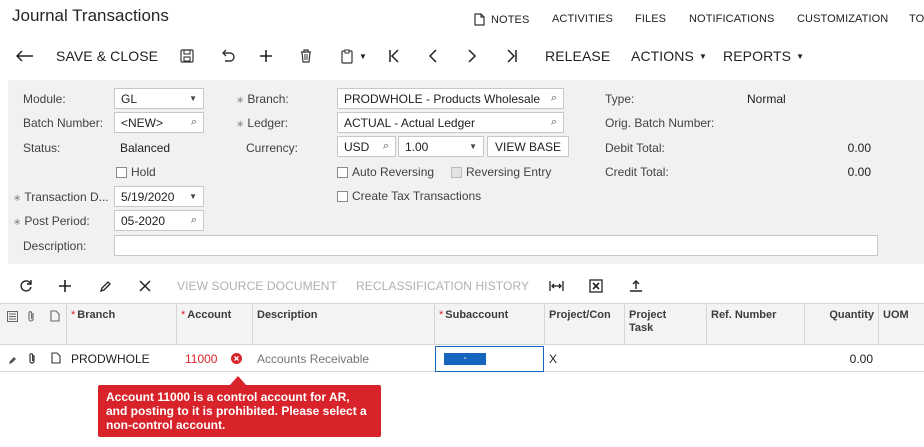  I want to click on first-icon, so click(394, 56).